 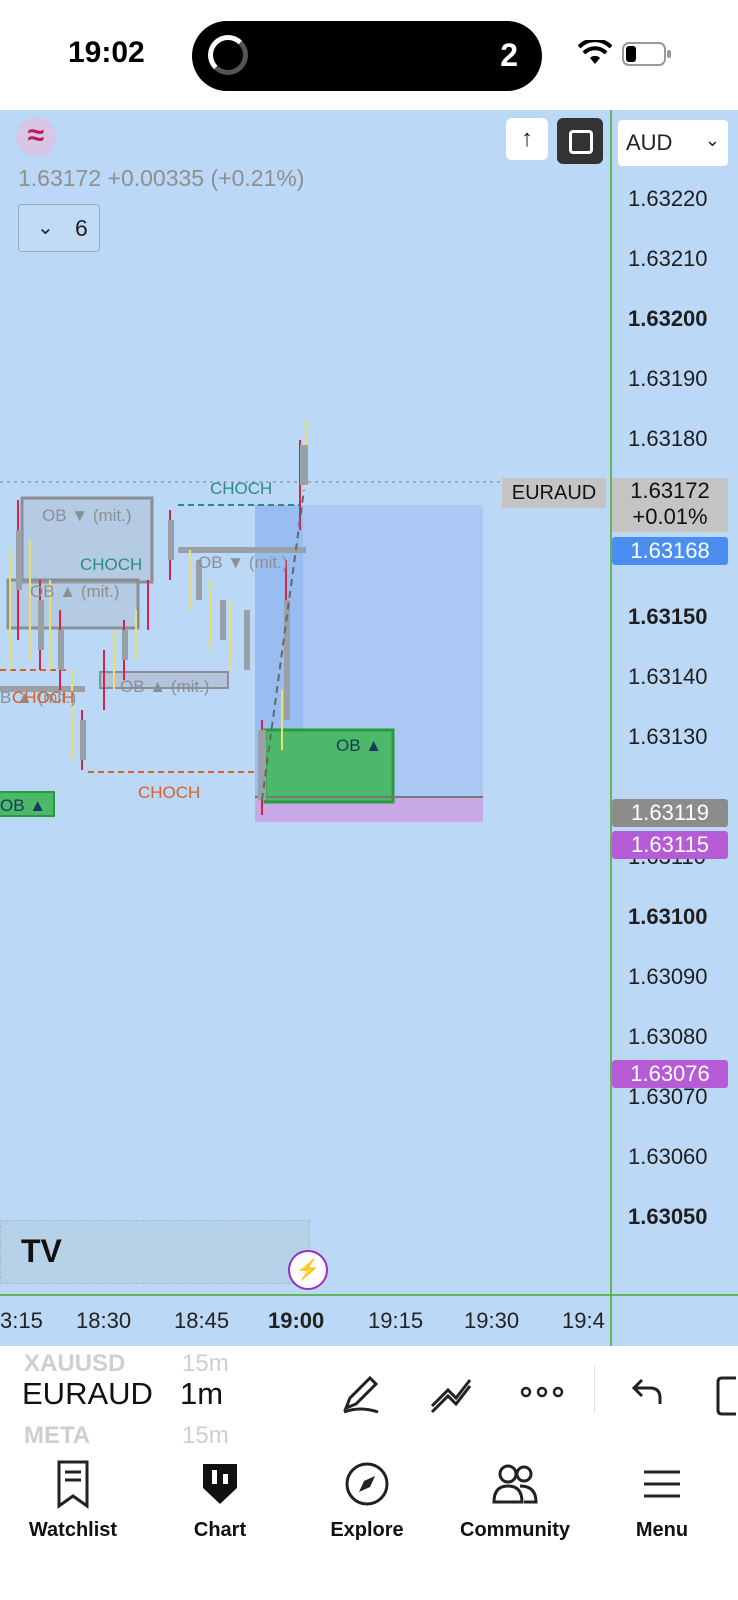 I want to click on divider, so click(x=594, y=1389).